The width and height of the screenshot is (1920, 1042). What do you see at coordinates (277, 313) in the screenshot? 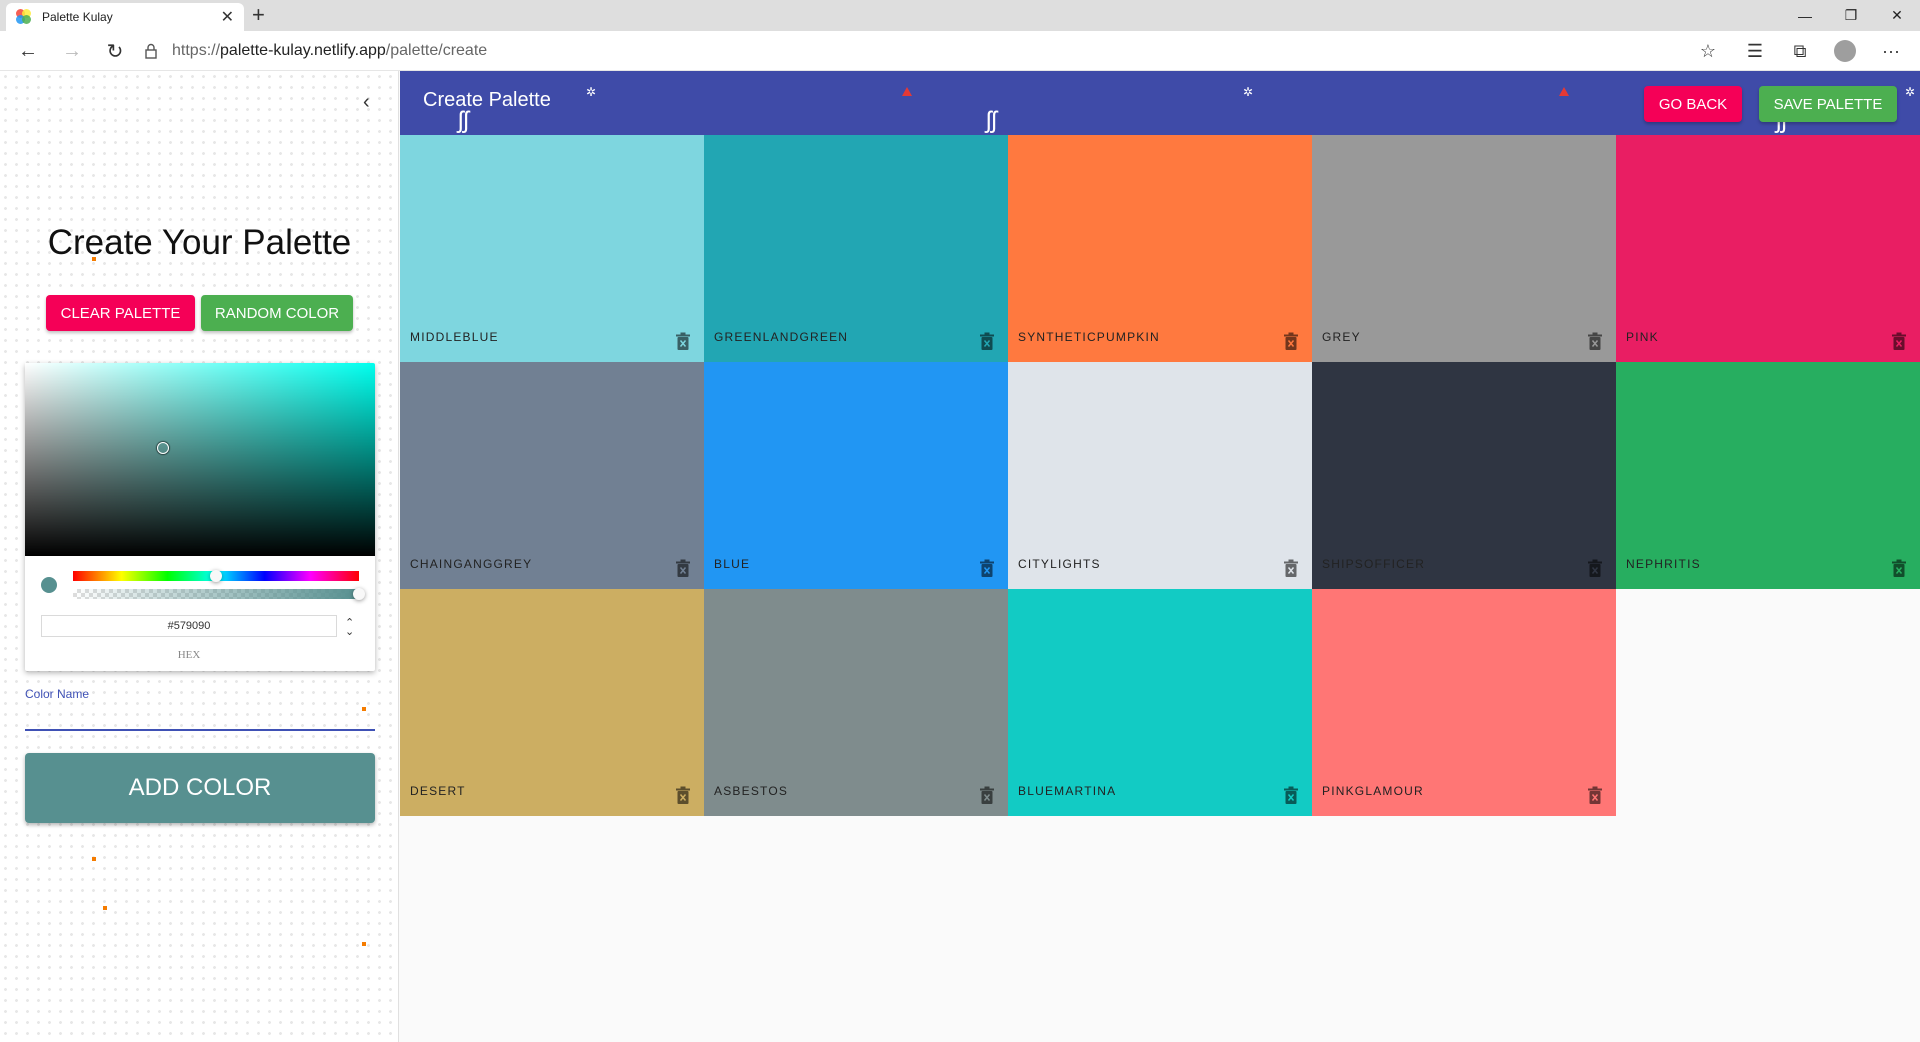
I see `random-color-button: RANDOM COLOR` at bounding box center [277, 313].